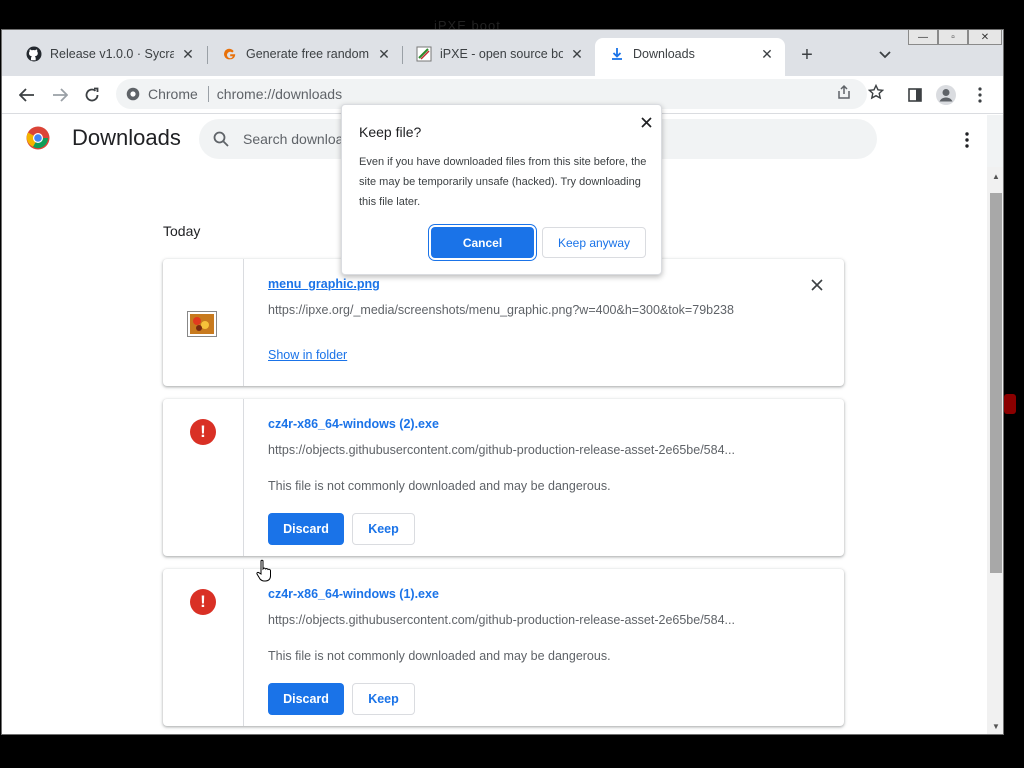  Describe the element at coordinates (424, 54) in the screenshot. I see `ipxe-icon` at that location.